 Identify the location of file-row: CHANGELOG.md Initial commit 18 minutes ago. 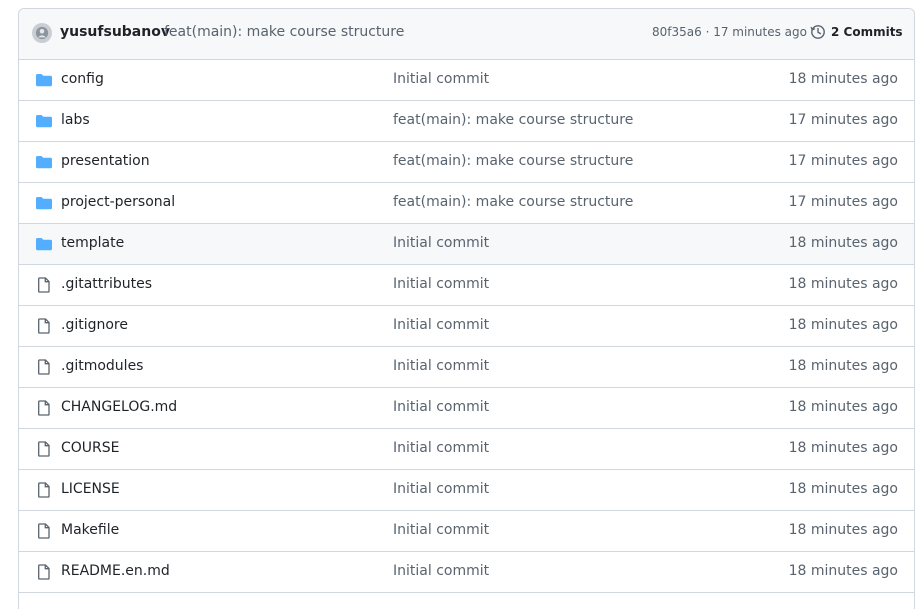
(466, 408).